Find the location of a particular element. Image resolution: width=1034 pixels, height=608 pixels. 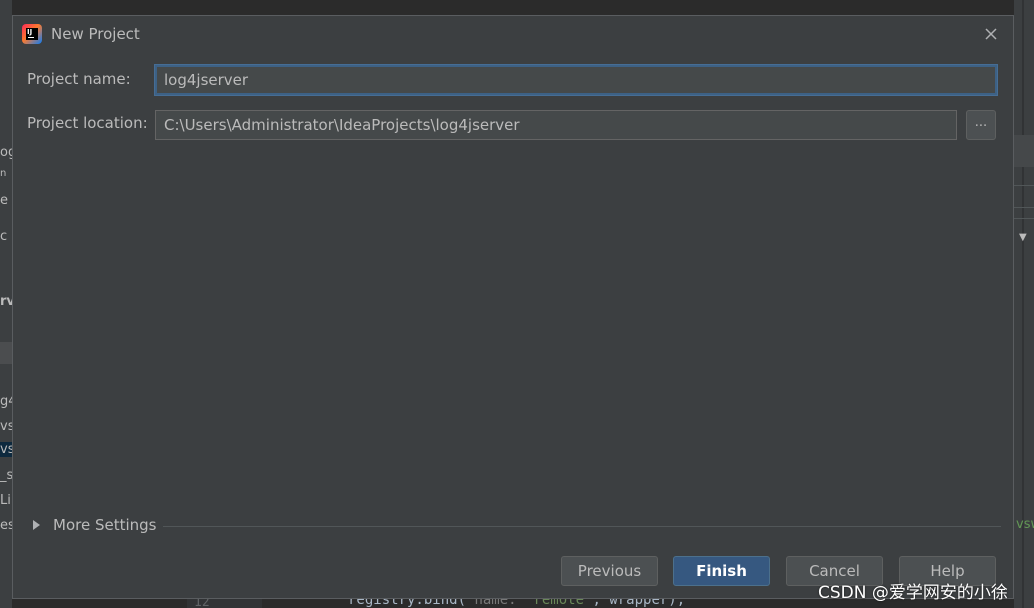

ide-fragment: Li is located at coordinates (5, 500).